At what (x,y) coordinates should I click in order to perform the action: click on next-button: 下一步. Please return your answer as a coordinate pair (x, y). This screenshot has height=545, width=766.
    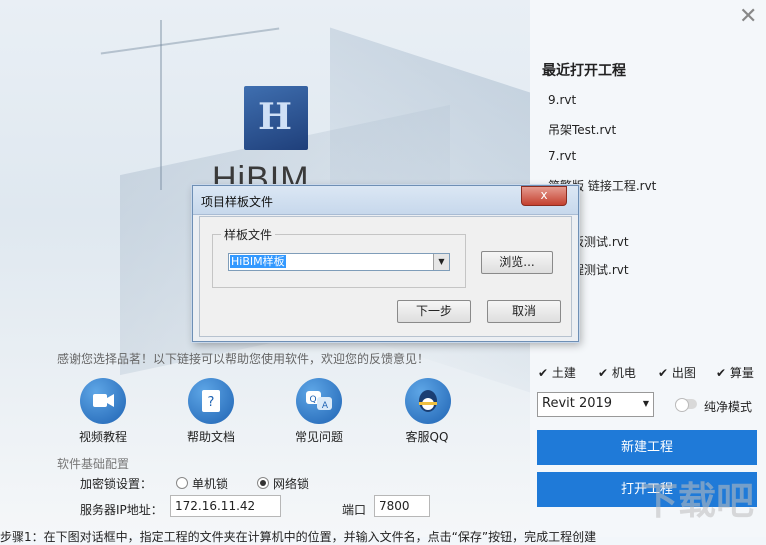
    Looking at the image, I should click on (434, 311).